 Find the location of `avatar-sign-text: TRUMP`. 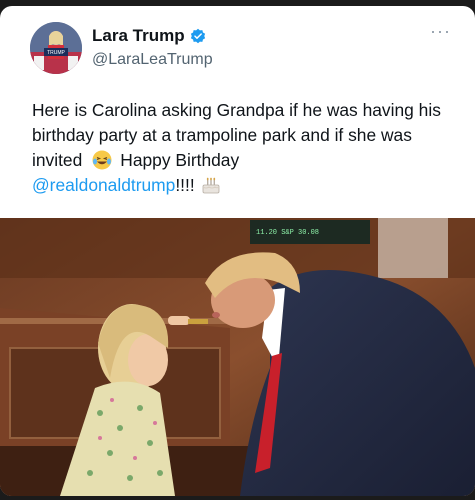

avatar-sign-text: TRUMP is located at coordinates (56, 53).